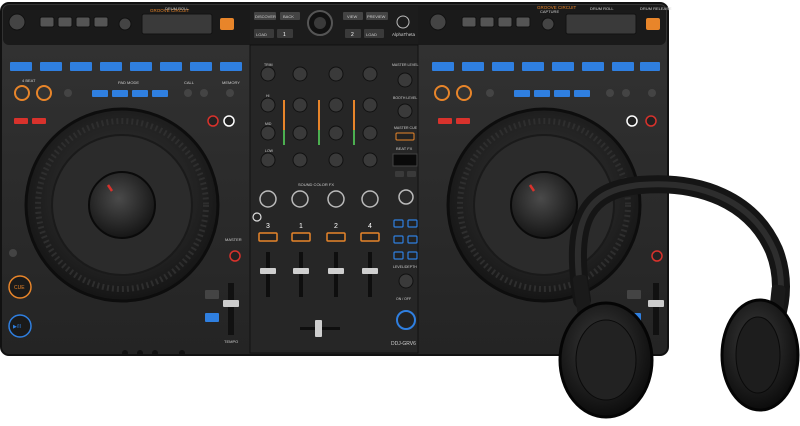 Image resolution: width=800 pixels, height=426 pixels. Describe the element at coordinates (269, 151) in the screenshot. I see `low-label: LOW` at that location.